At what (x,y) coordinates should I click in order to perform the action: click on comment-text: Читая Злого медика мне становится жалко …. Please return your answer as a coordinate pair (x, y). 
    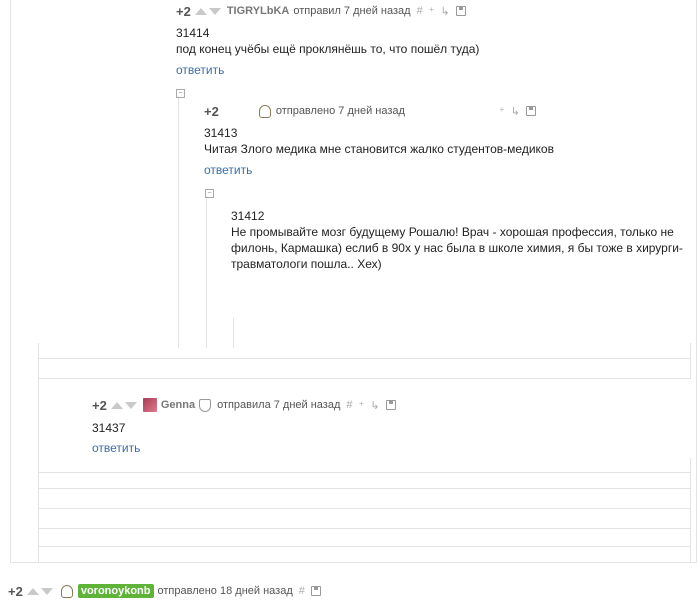
    Looking at the image, I should click on (379, 149).